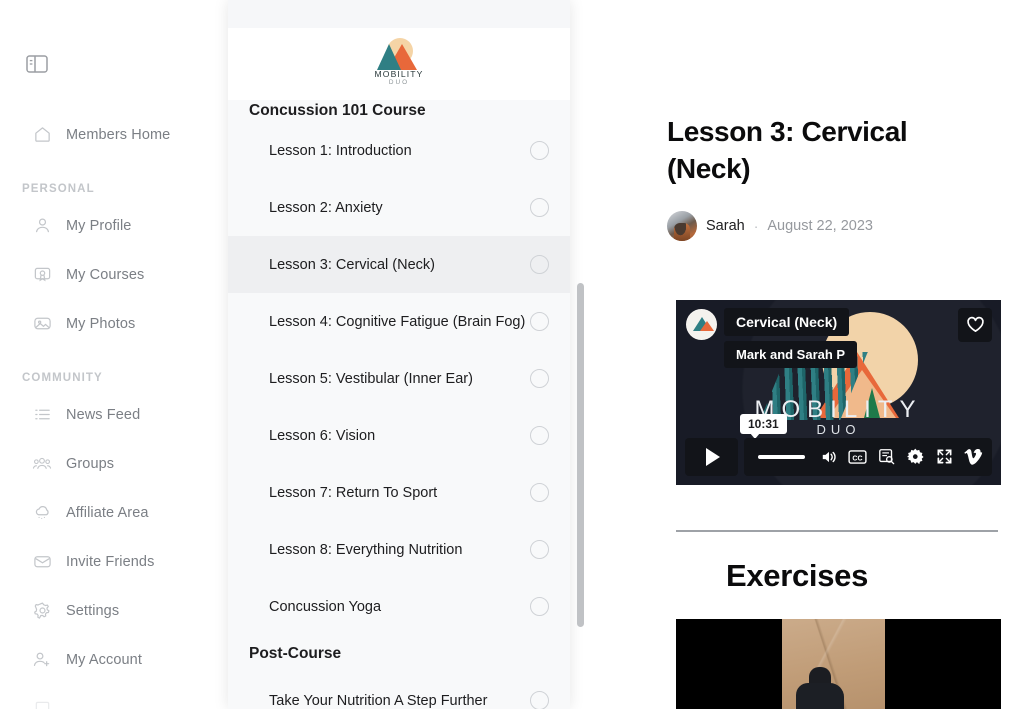  What do you see at coordinates (337, 110) in the screenshot?
I see `course-title: Concussion 101 Course` at bounding box center [337, 110].